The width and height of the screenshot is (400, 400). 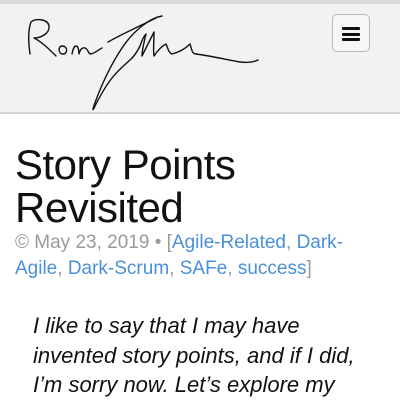 I want to click on bracket-close: ], so click(x=309, y=268).